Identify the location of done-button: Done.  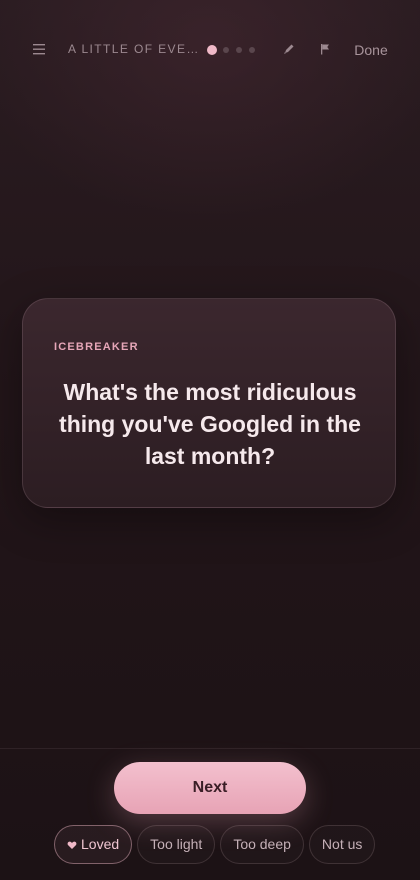
(371, 50).